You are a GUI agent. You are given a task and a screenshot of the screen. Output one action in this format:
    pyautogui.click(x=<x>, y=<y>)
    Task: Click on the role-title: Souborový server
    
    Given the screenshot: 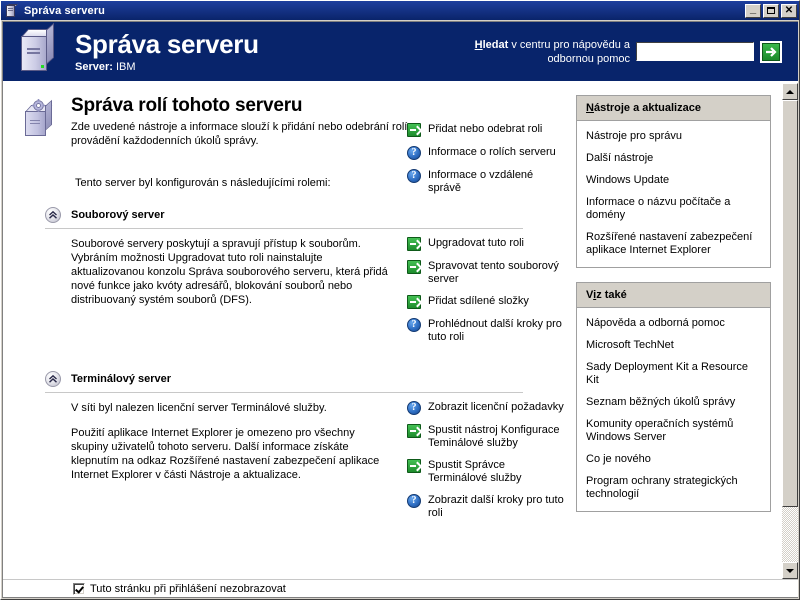 What is the action you would take?
    pyautogui.click(x=118, y=215)
    